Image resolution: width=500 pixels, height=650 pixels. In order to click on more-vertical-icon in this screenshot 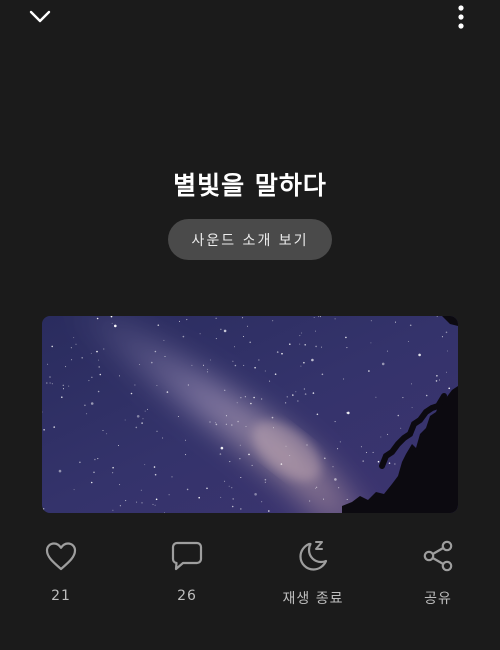, I will do `click(461, 17)`.